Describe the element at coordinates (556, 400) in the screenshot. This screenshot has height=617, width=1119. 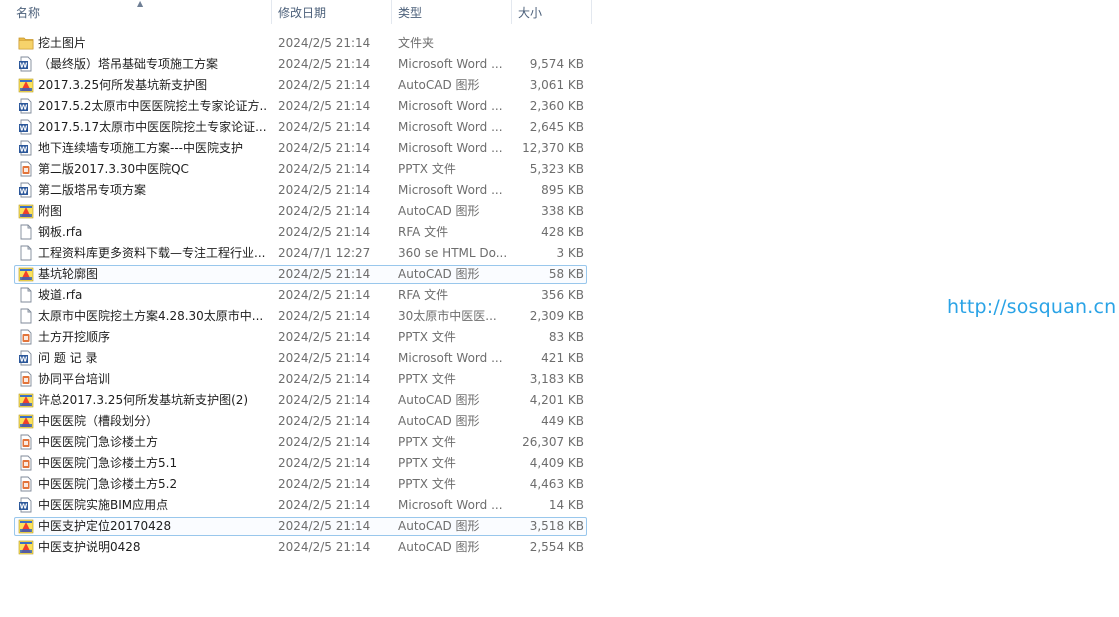
I see `file-size: 4,201 KB` at that location.